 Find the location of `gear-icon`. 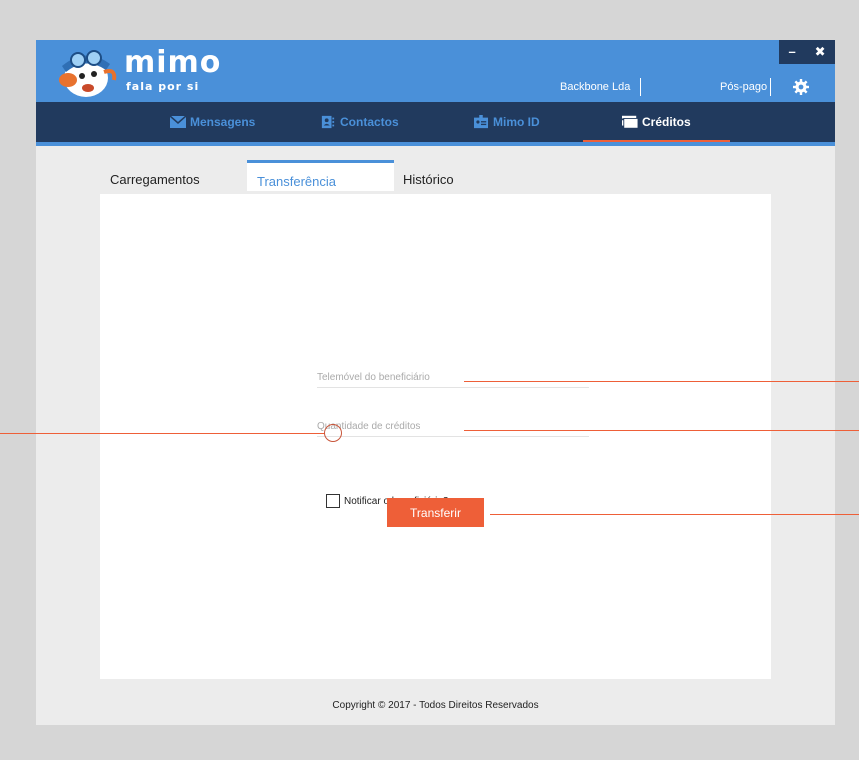

gear-icon is located at coordinates (801, 87).